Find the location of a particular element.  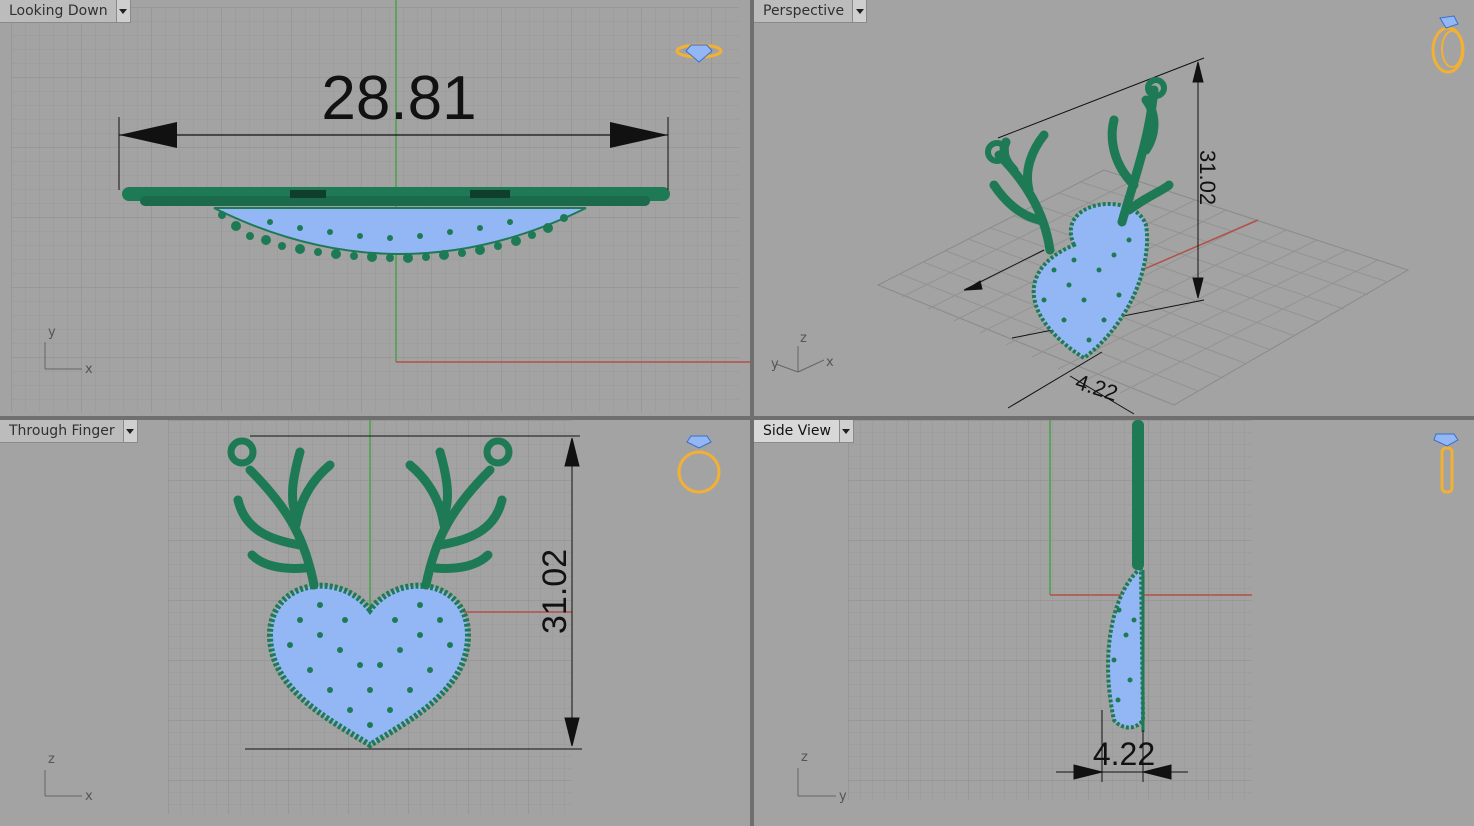

viewport-name: Through Finger is located at coordinates (62, 431).